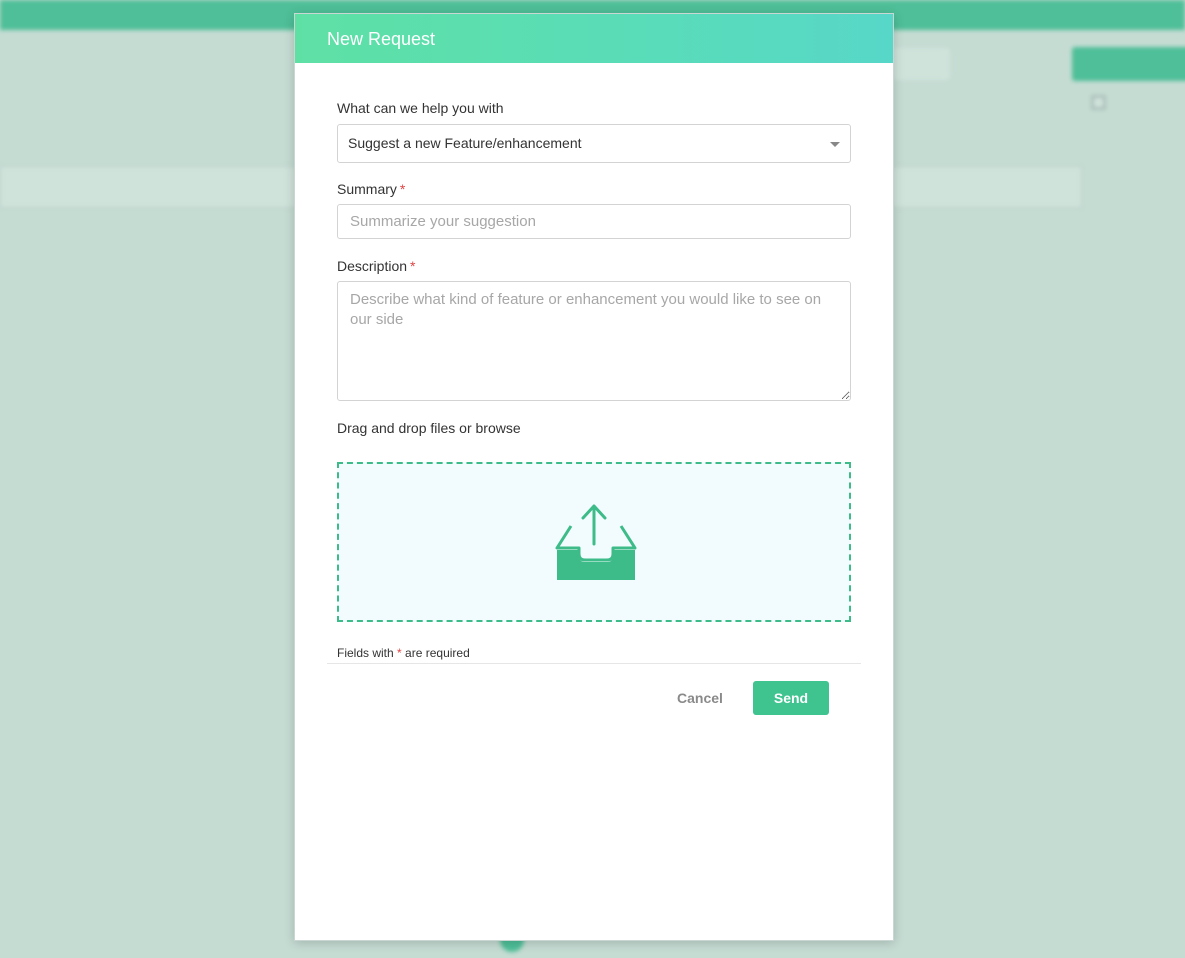 The height and width of the screenshot is (958, 1185). Describe the element at coordinates (437, 653) in the screenshot. I see `required-note-suffix: are required` at that location.